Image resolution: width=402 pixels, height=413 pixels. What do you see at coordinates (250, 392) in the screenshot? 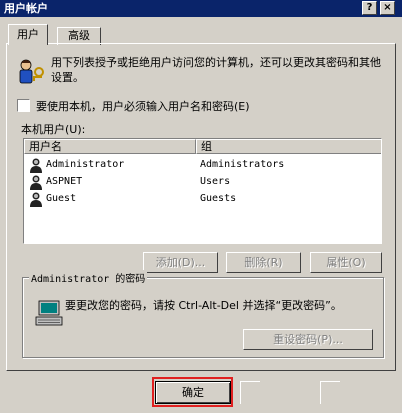
I see `cancel-button-partial` at bounding box center [250, 392].